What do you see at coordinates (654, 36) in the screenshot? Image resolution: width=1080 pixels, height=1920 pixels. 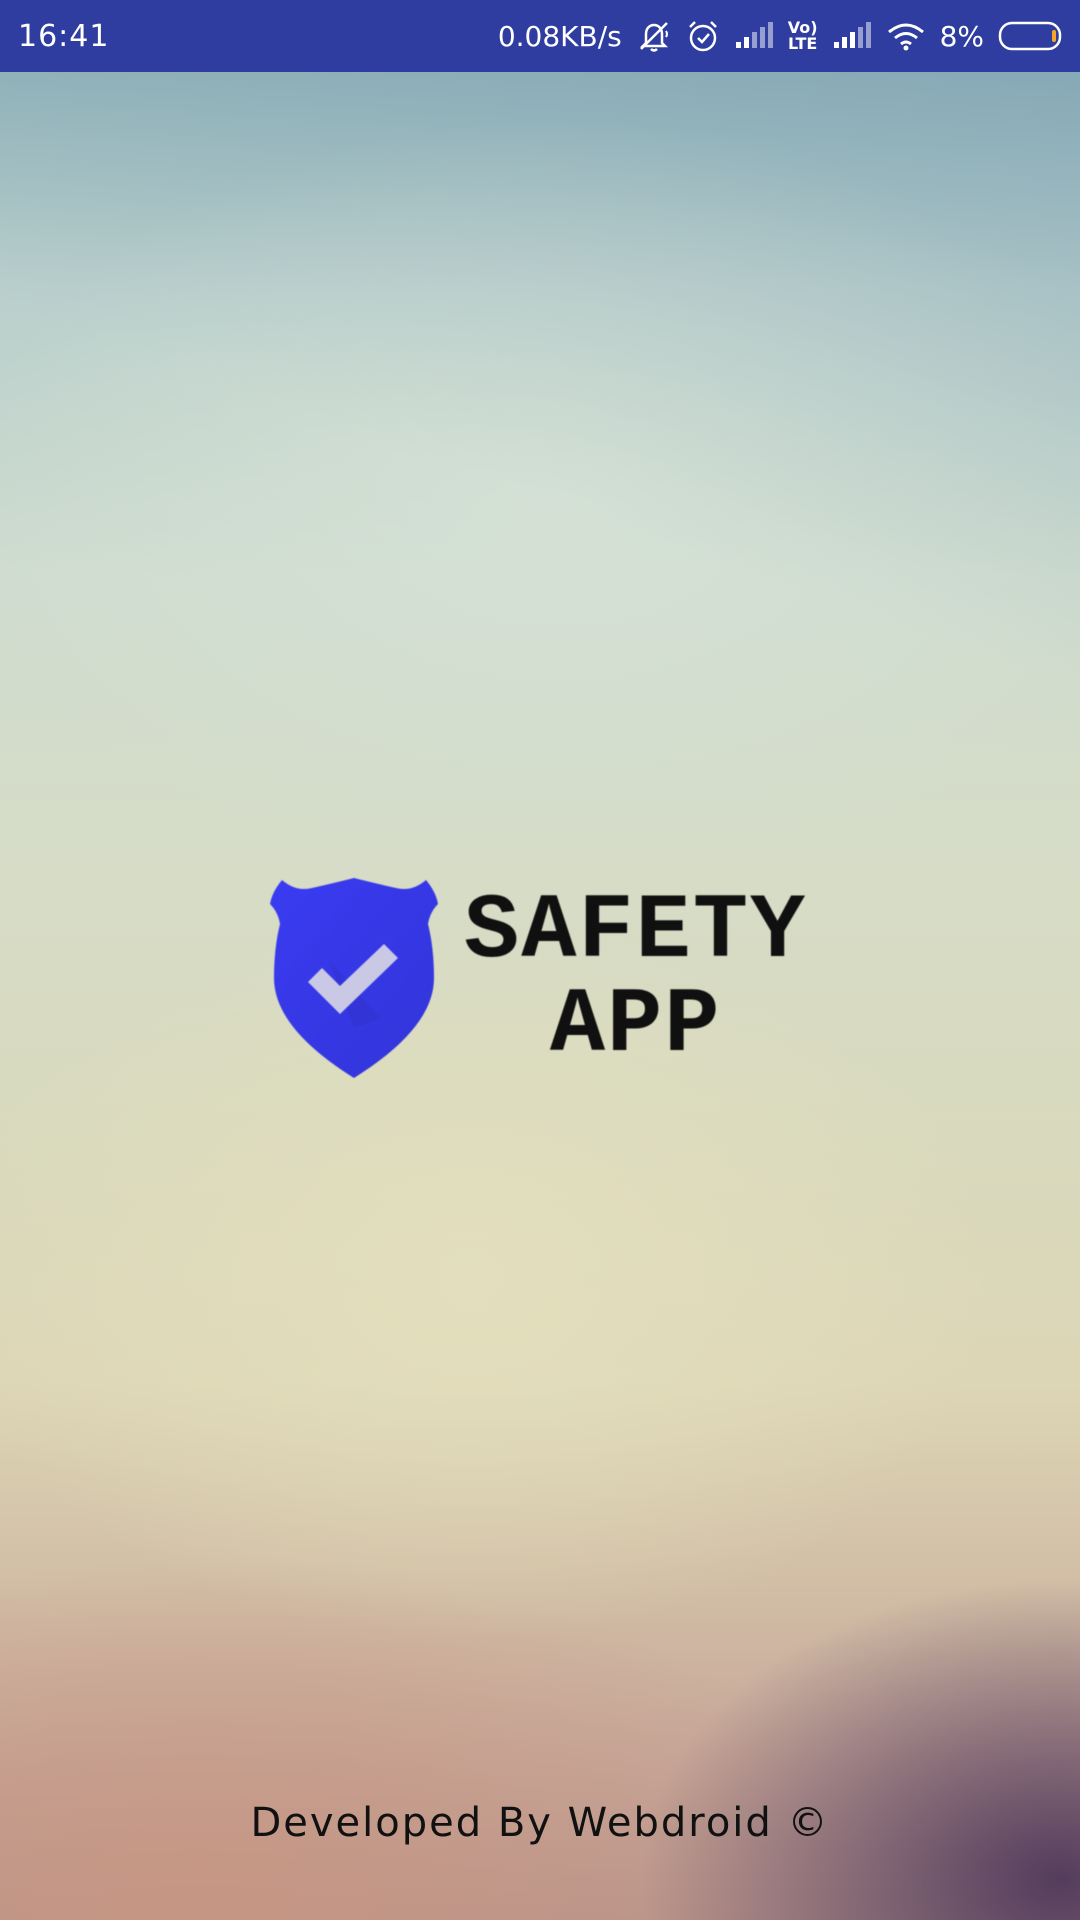 I see `mute-bell-icon` at bounding box center [654, 36].